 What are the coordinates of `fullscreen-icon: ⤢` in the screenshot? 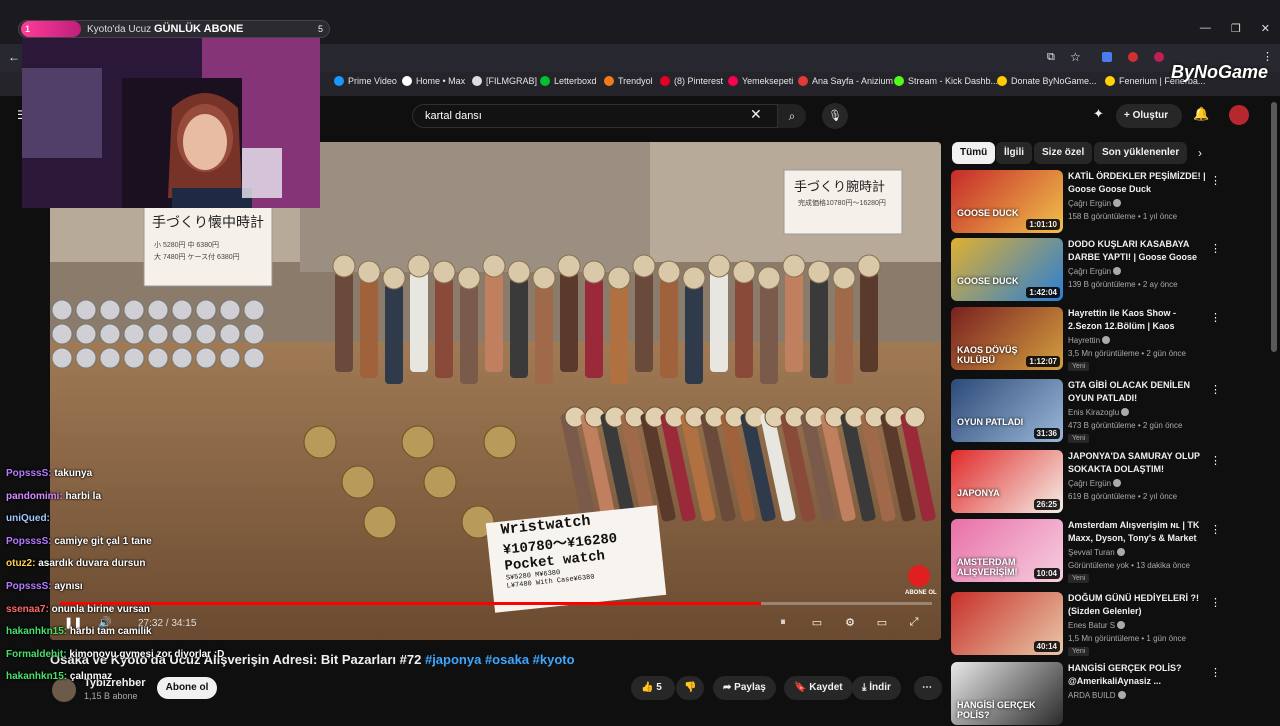 It's located at (914, 624).